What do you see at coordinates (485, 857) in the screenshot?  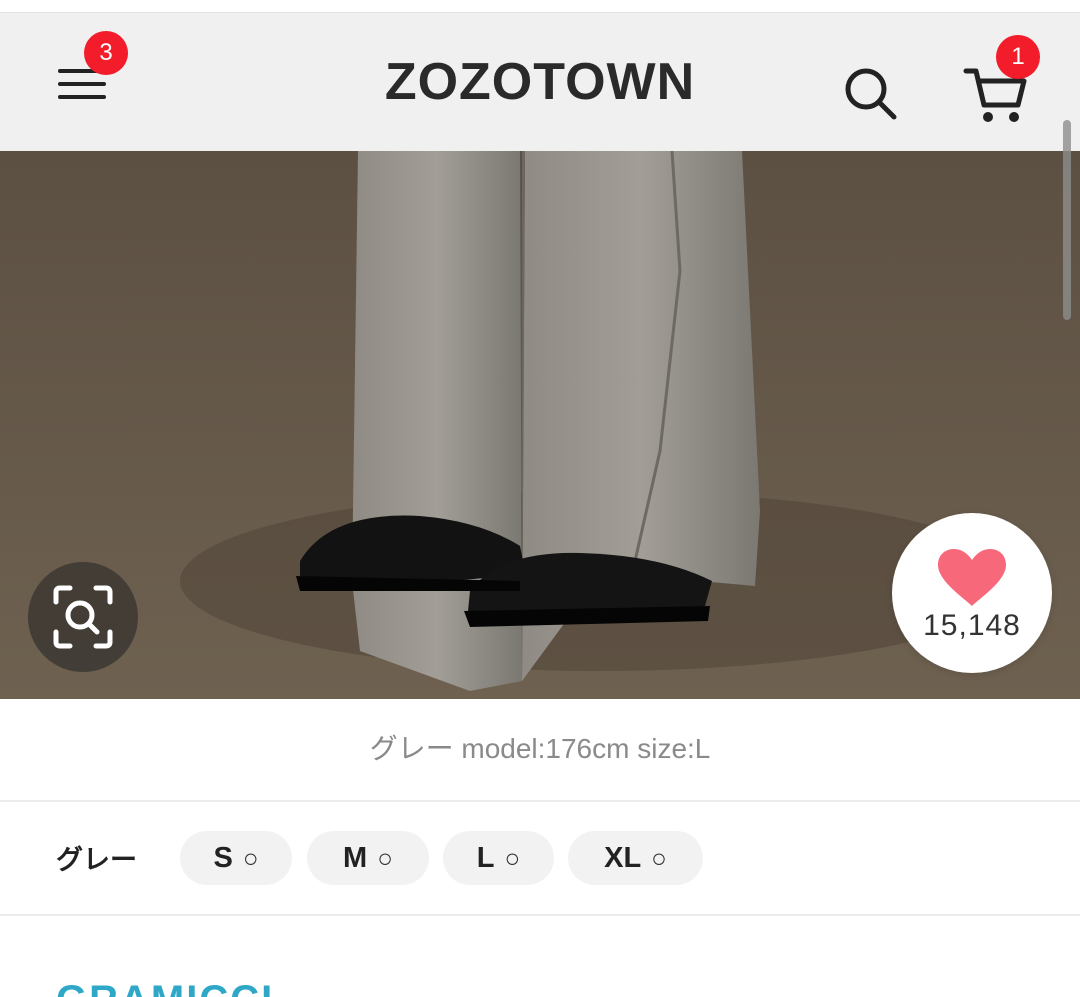 I see `size-label: L` at bounding box center [485, 857].